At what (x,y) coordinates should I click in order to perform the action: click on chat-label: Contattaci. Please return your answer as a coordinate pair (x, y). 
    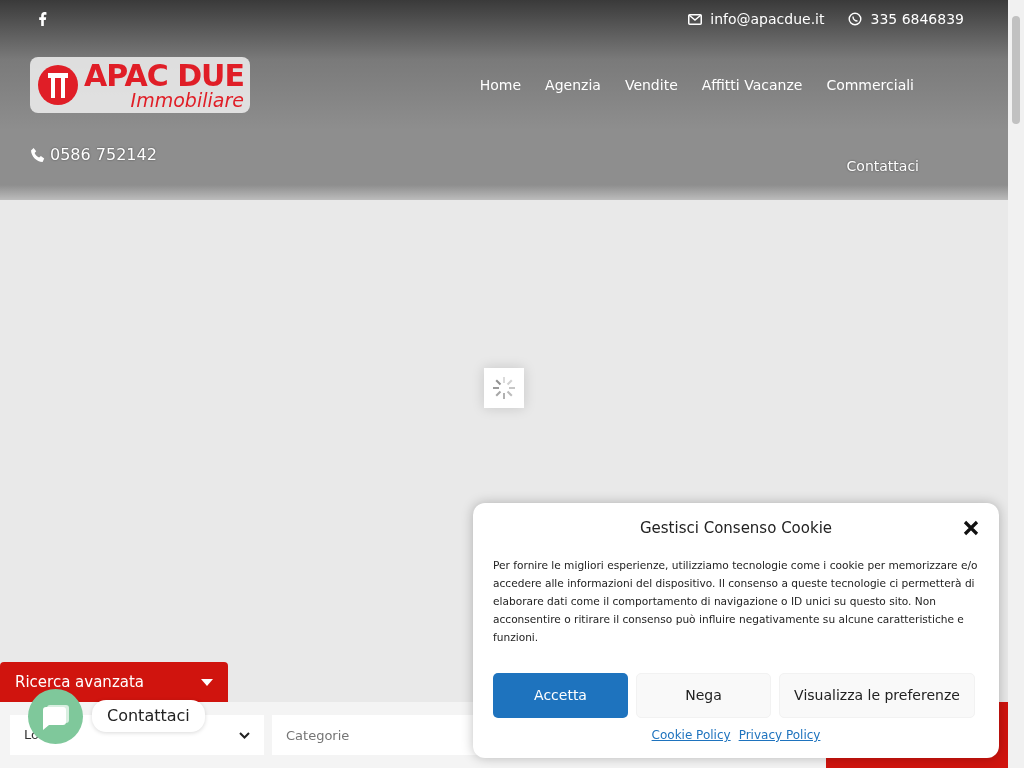
    Looking at the image, I should click on (148, 716).